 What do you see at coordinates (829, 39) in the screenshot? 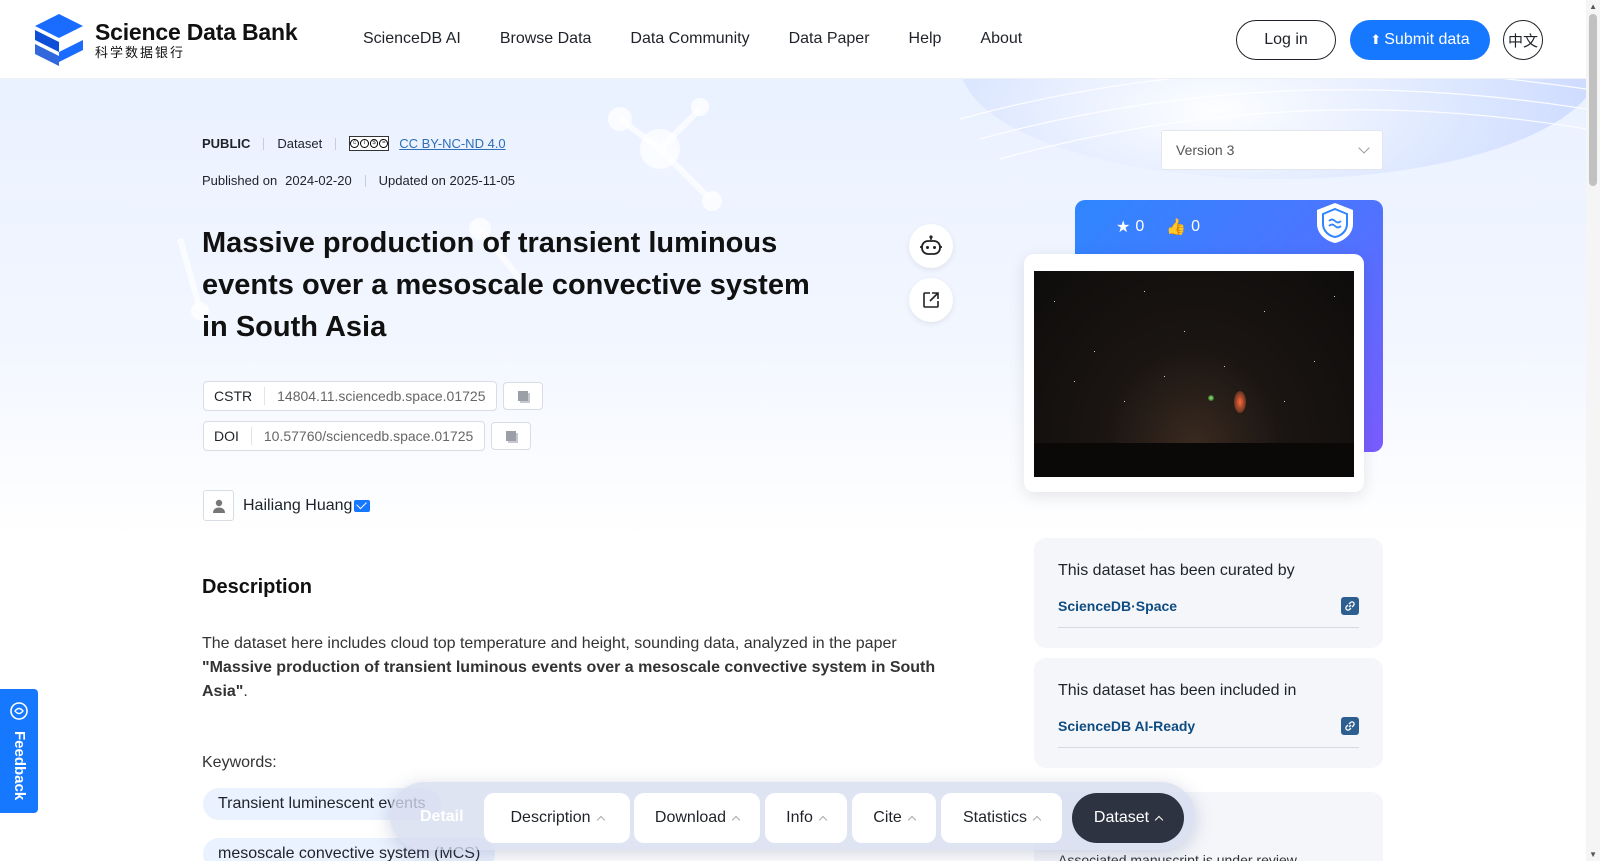
I see `nav-data-paper: Data Paper` at bounding box center [829, 39].